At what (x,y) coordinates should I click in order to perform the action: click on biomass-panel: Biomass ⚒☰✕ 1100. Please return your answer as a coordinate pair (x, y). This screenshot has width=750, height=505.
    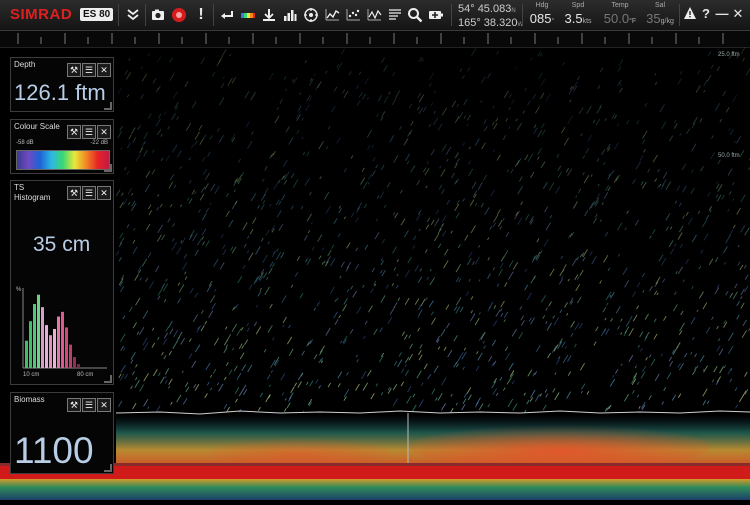
    Looking at the image, I should click on (62, 433).